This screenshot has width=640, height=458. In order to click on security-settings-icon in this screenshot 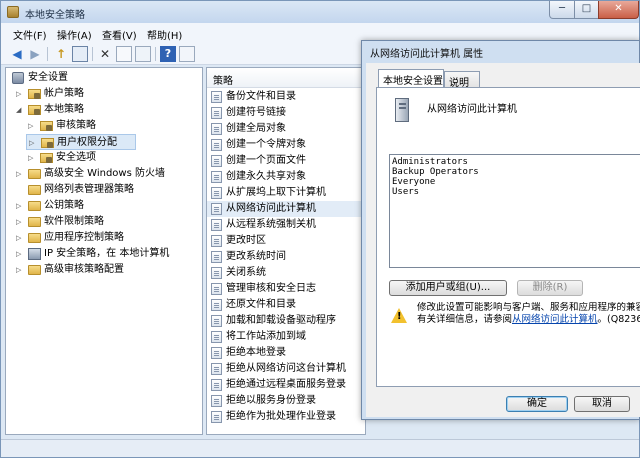, I will do `click(18, 78)`.